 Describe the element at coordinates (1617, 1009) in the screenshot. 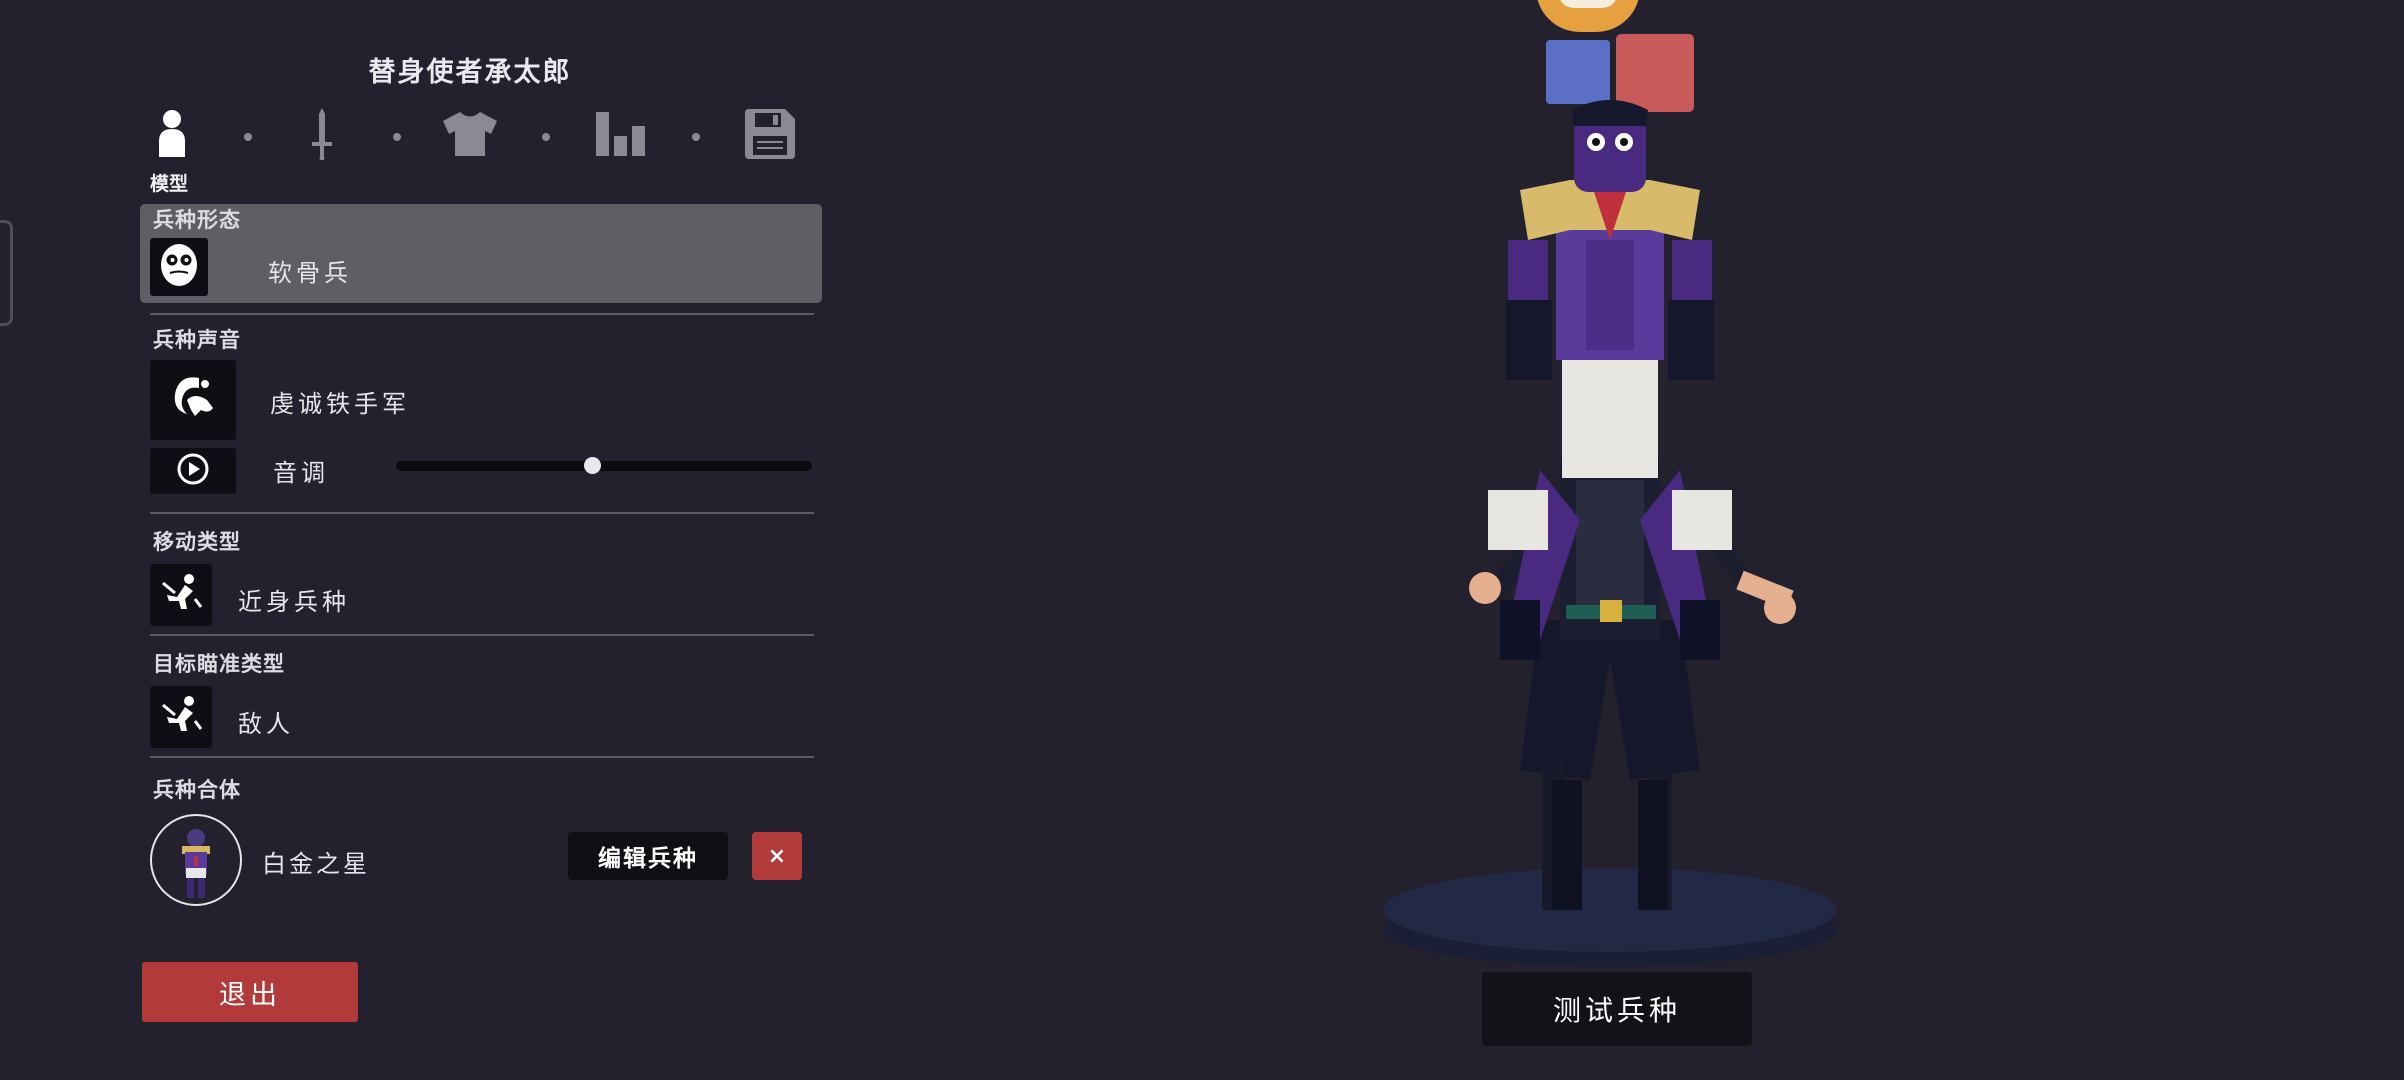

I see `test-unit-button: 测试兵种` at that location.